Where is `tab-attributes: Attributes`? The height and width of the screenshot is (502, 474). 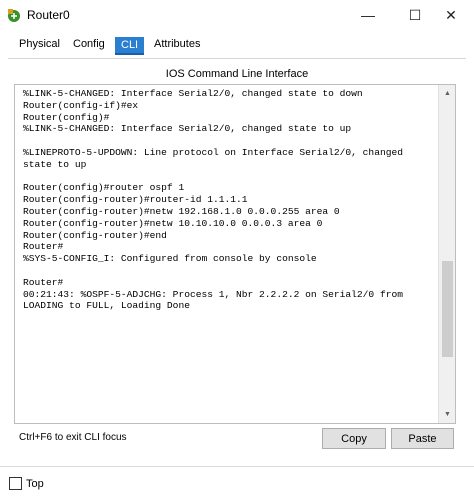 tab-attributes: Attributes is located at coordinates (177, 44).